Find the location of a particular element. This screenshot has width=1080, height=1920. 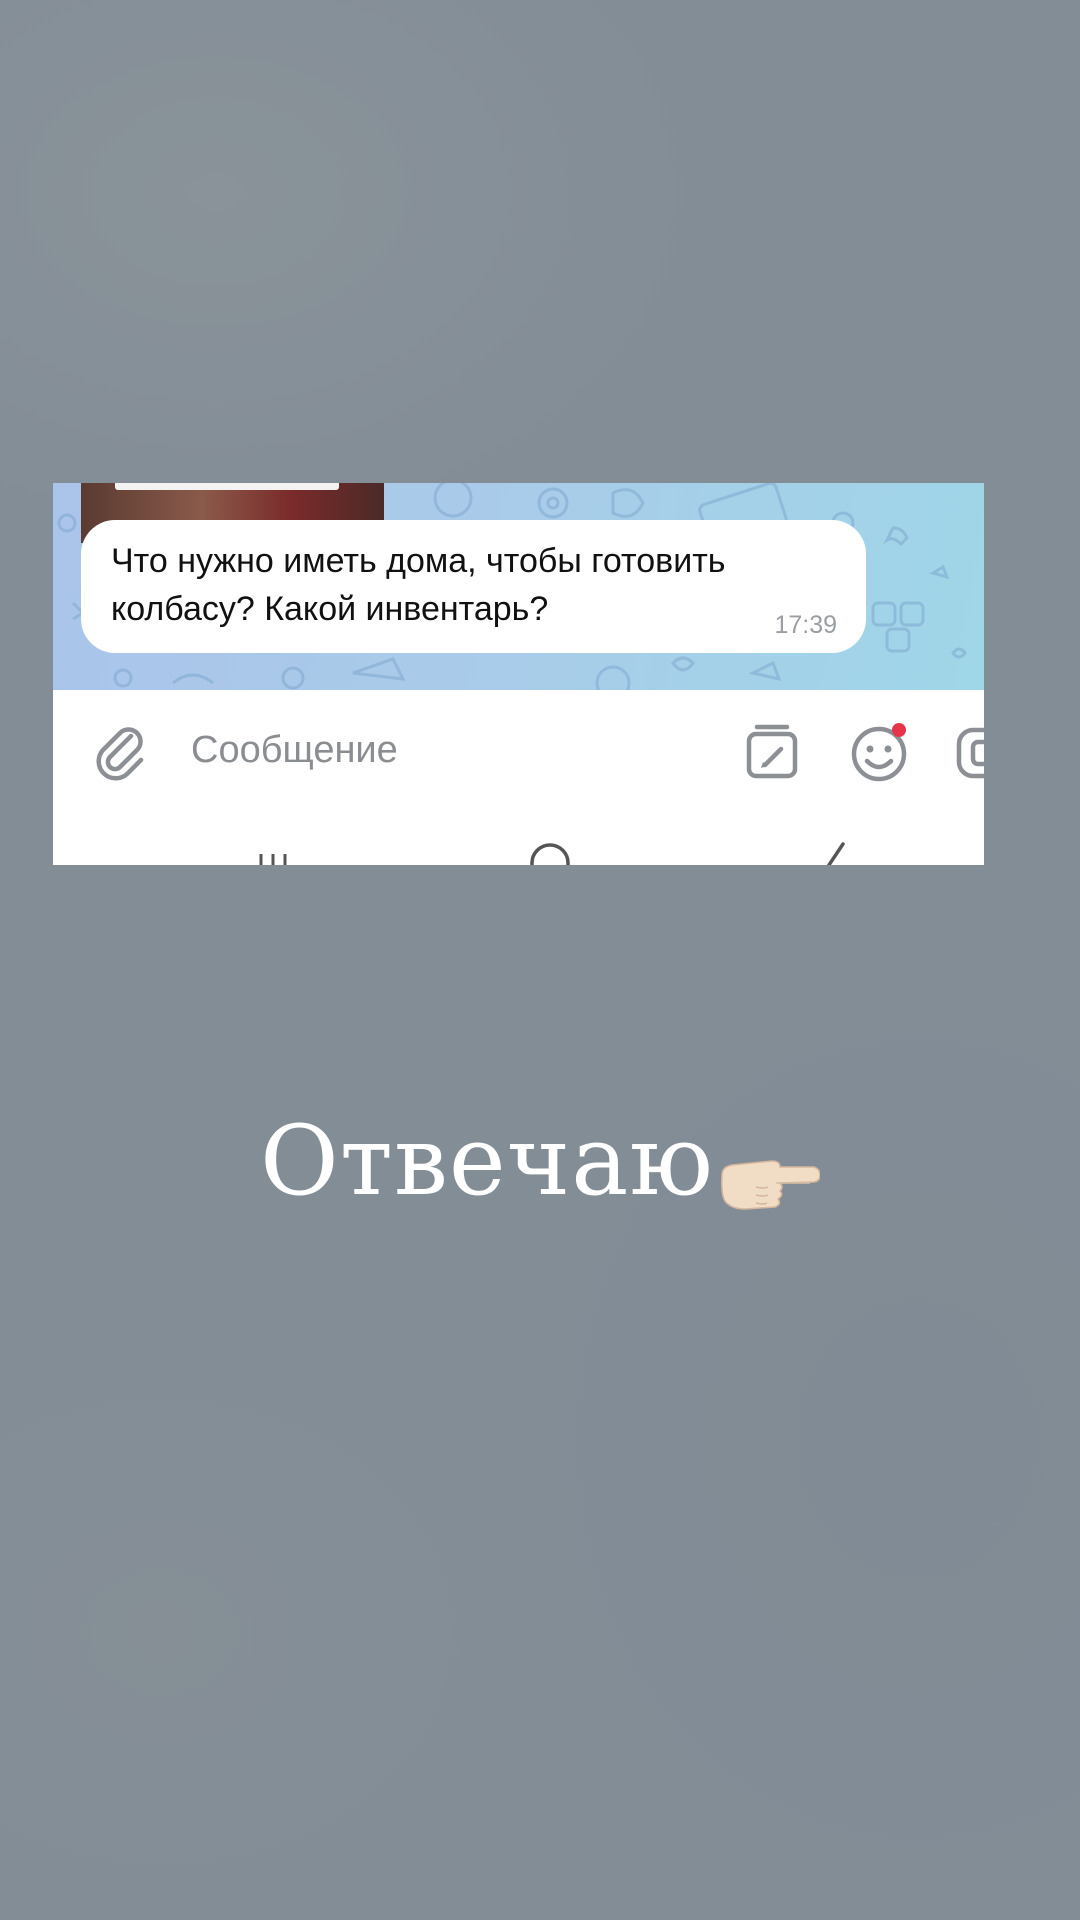

message-input is located at coordinates (471, 750).